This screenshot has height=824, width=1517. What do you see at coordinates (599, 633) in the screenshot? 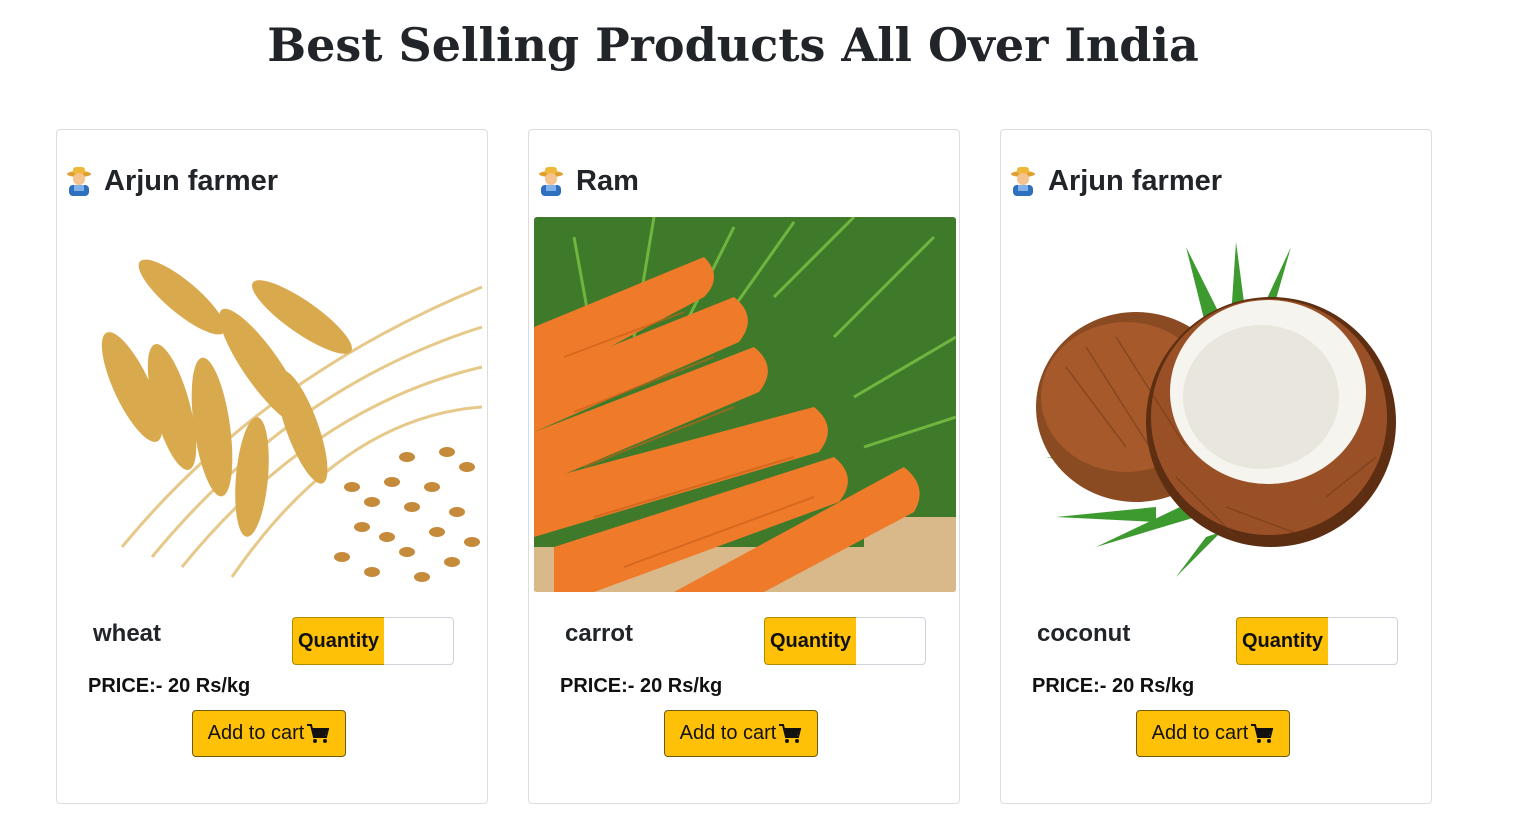
I see `product-name: carrot` at bounding box center [599, 633].